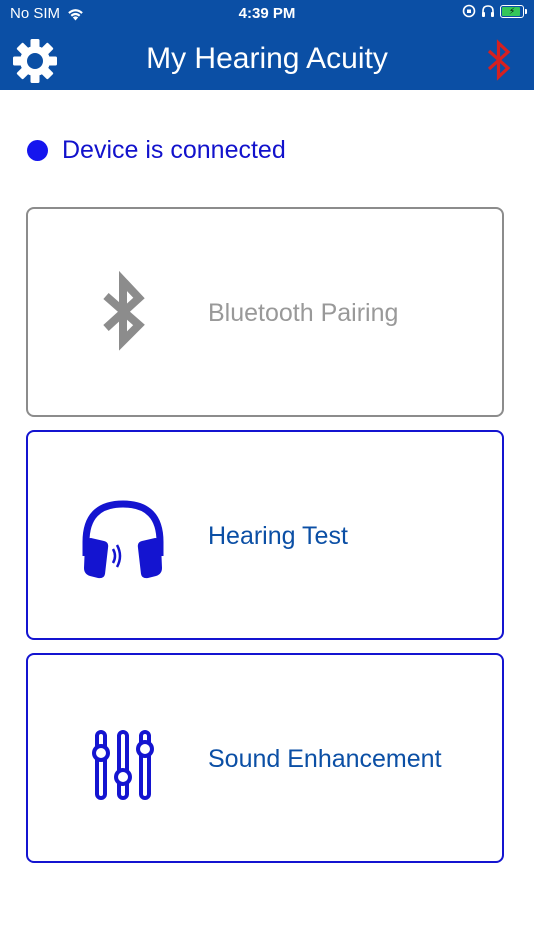  Describe the element at coordinates (488, 11) in the screenshot. I see `headphones-status-icon` at that location.